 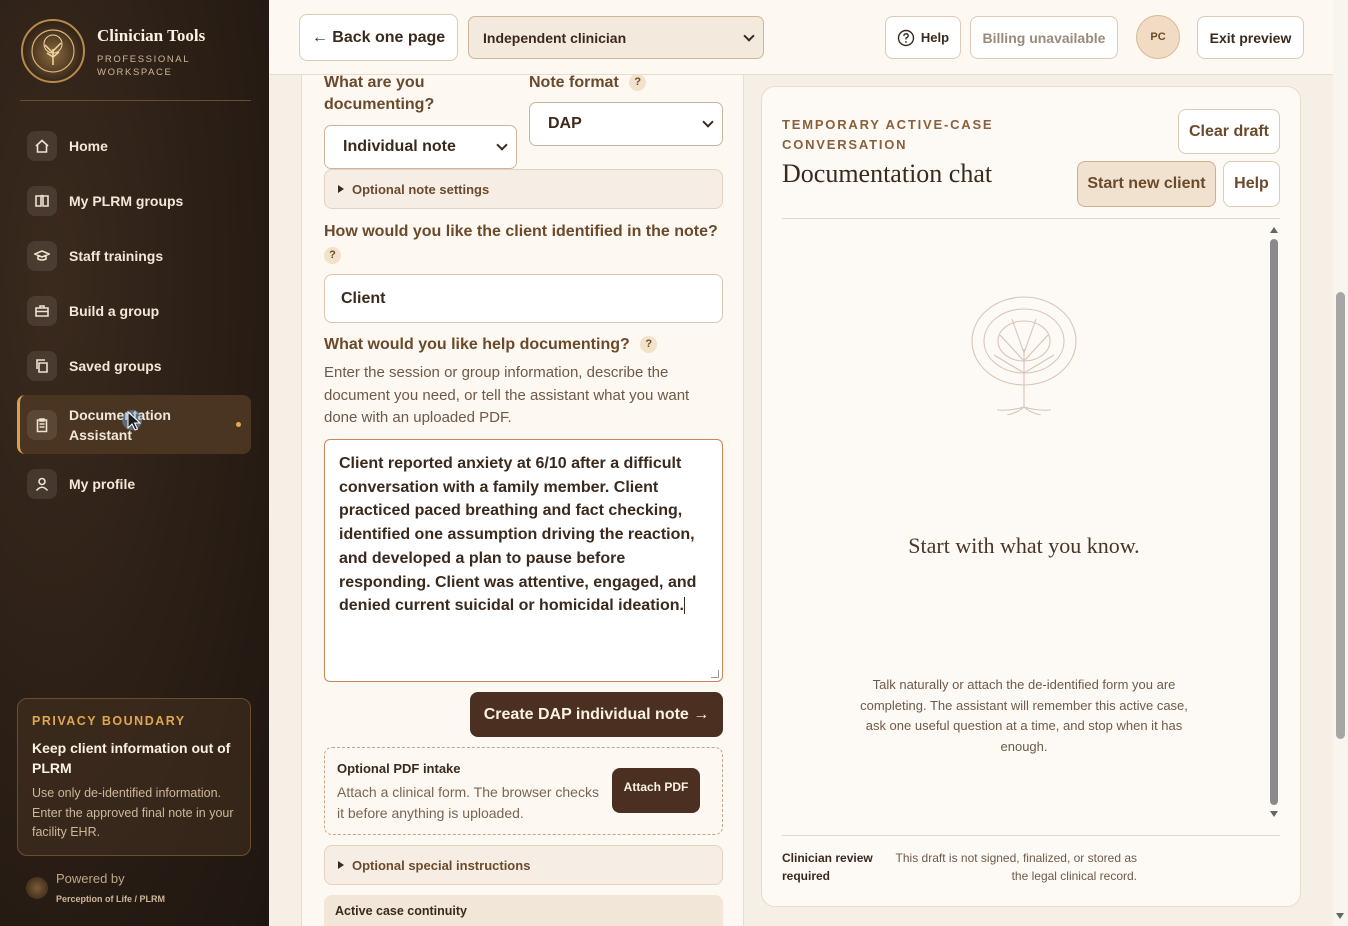 What do you see at coordinates (111, 899) in the screenshot?
I see `powered-by-name: Perception of Life / PLRM` at bounding box center [111, 899].